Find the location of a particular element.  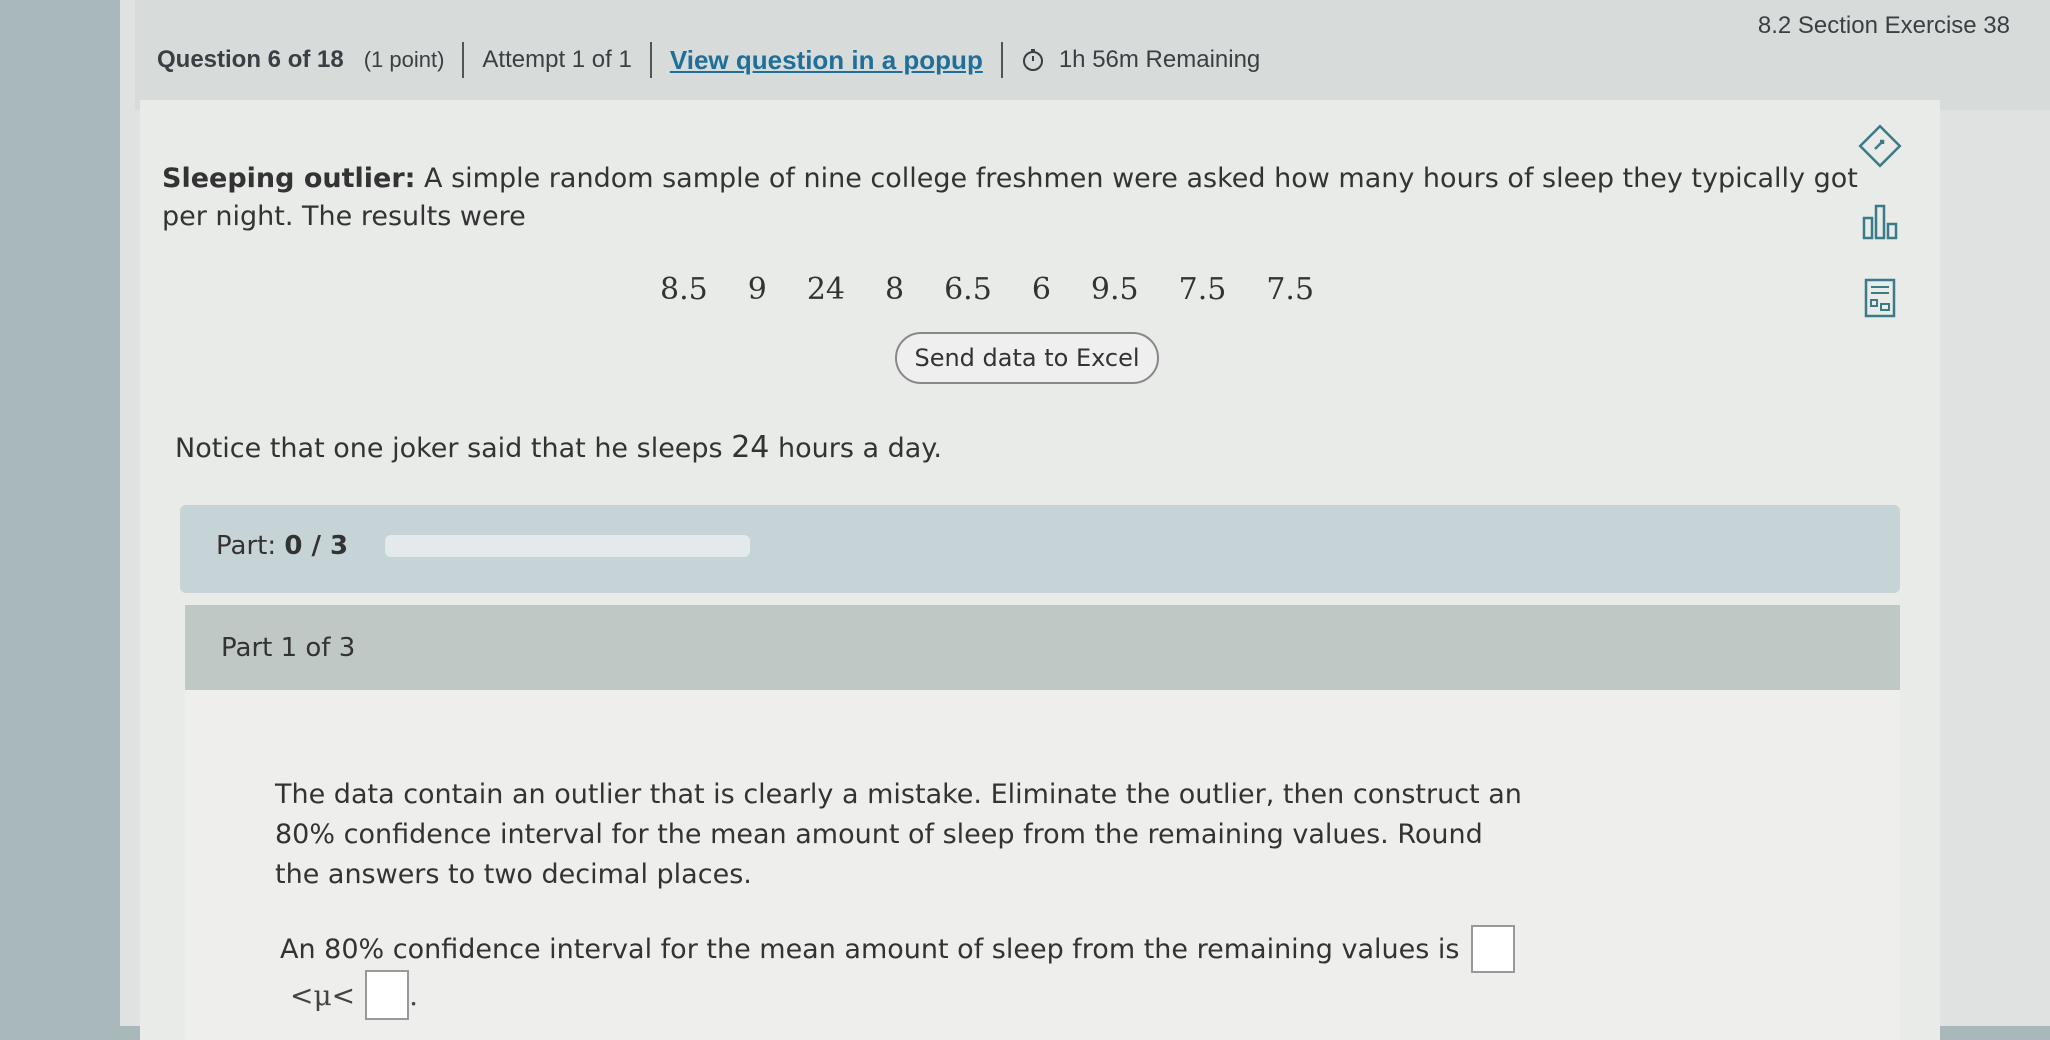

part-progress-label: Part: 0 / 3 is located at coordinates (282, 546).